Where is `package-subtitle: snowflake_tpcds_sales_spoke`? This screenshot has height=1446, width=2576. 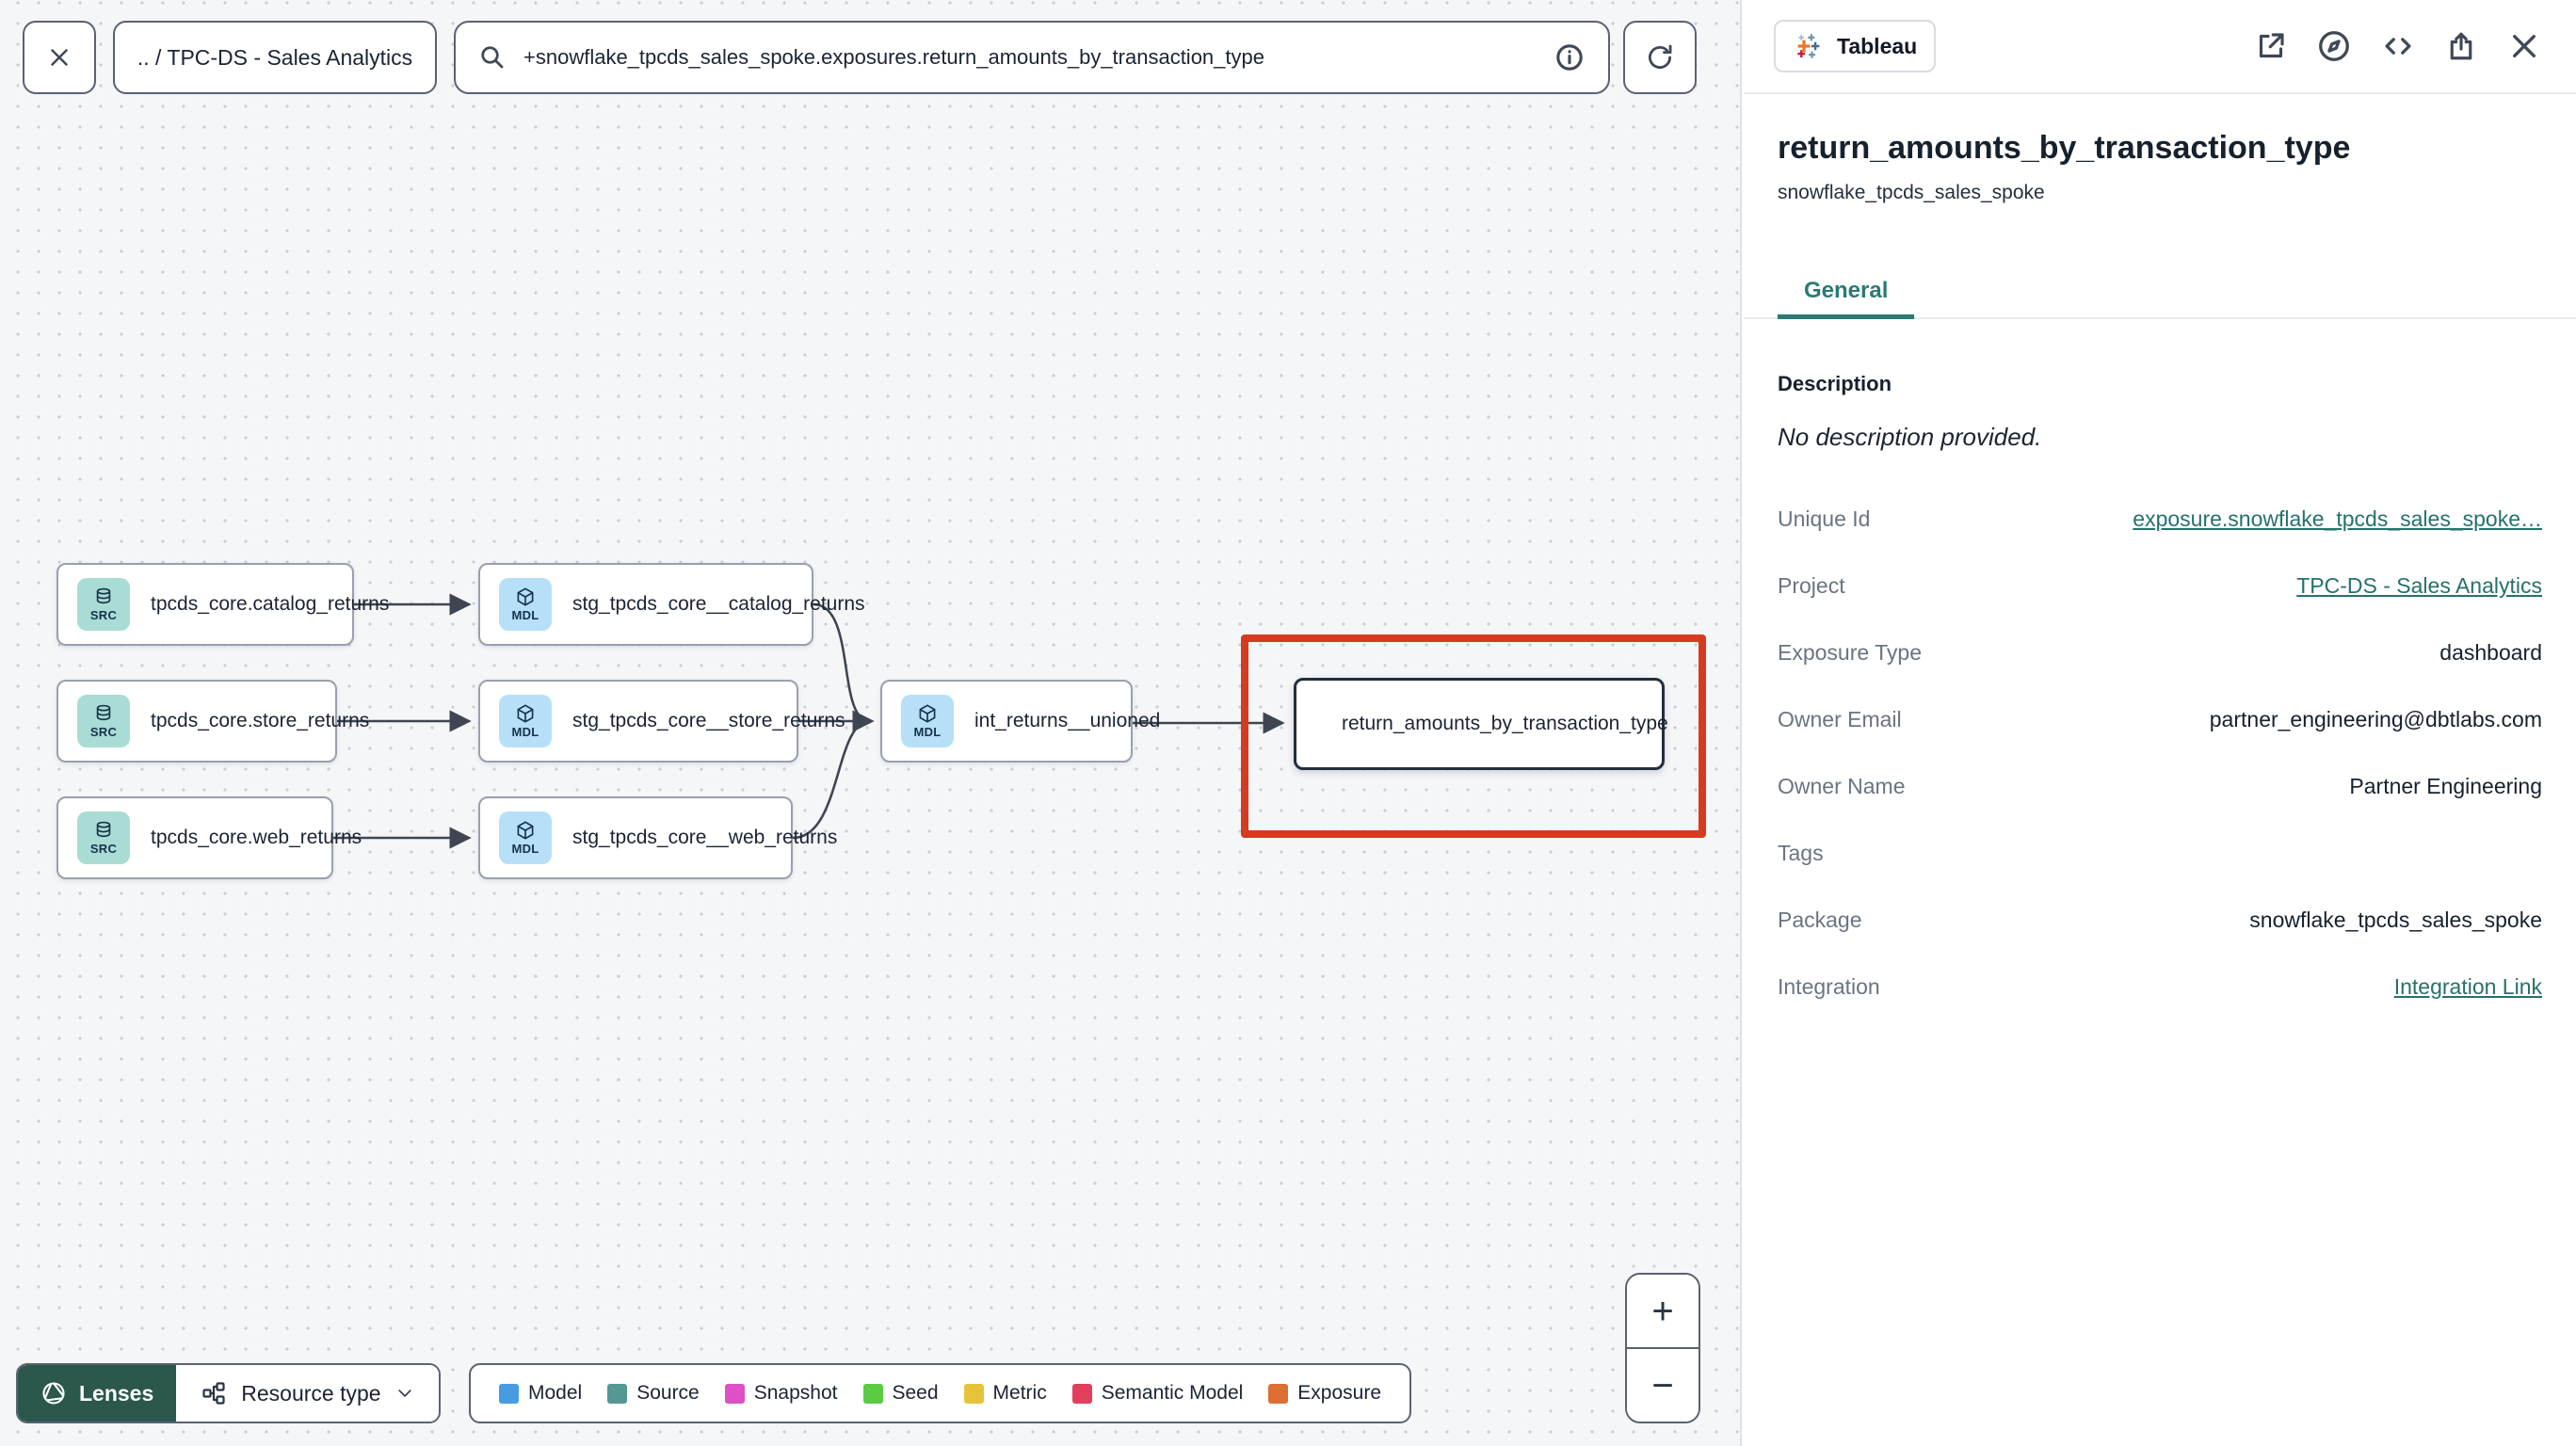 package-subtitle: snowflake_tpcds_sales_spoke is located at coordinates (1911, 192).